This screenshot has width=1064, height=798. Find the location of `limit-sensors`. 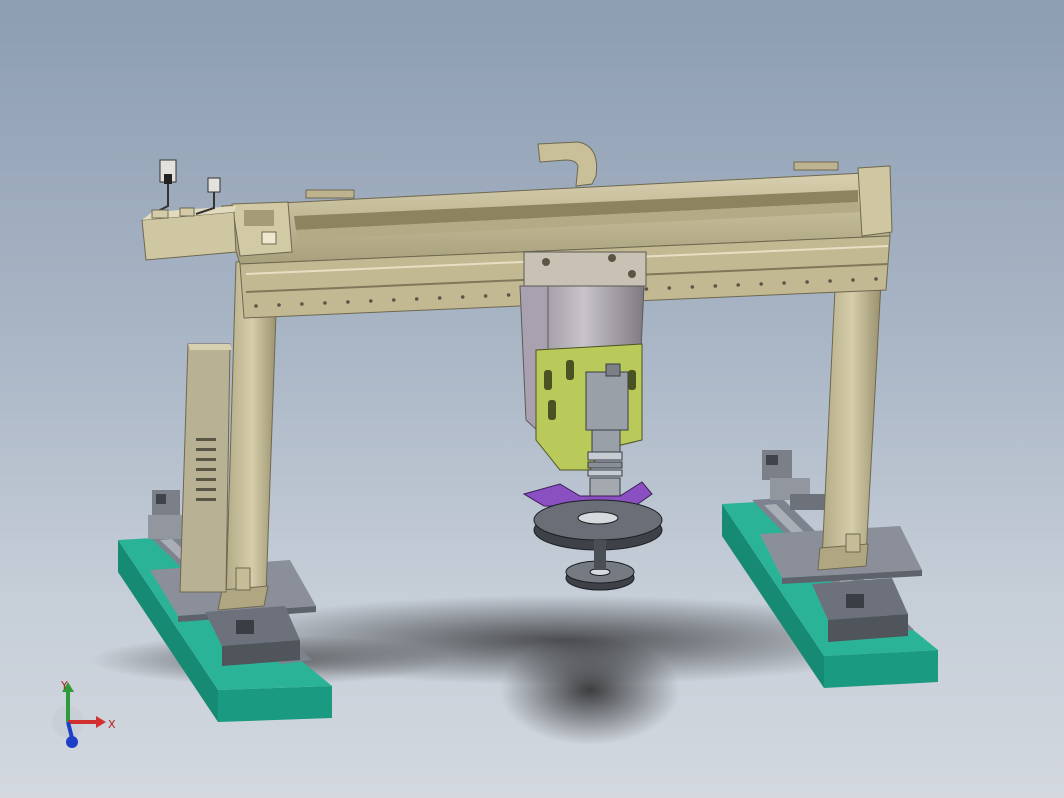

limit-sensors is located at coordinates (186, 189).